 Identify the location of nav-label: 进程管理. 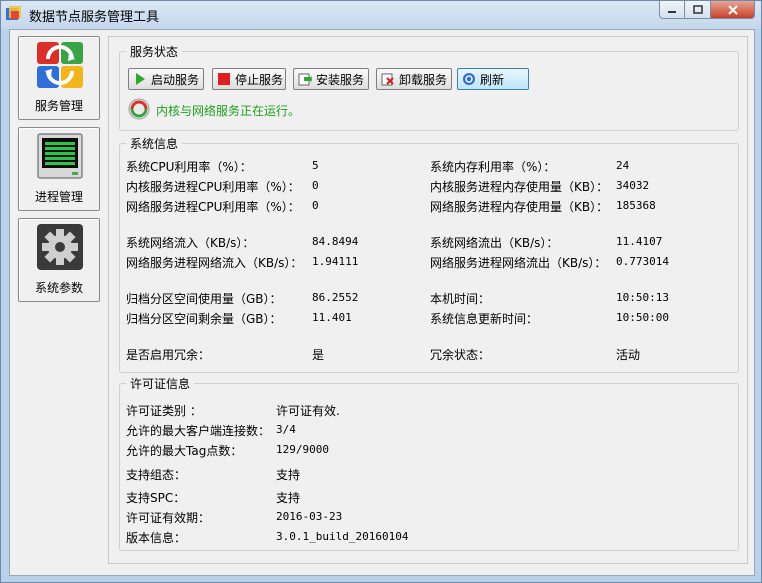
(58, 197).